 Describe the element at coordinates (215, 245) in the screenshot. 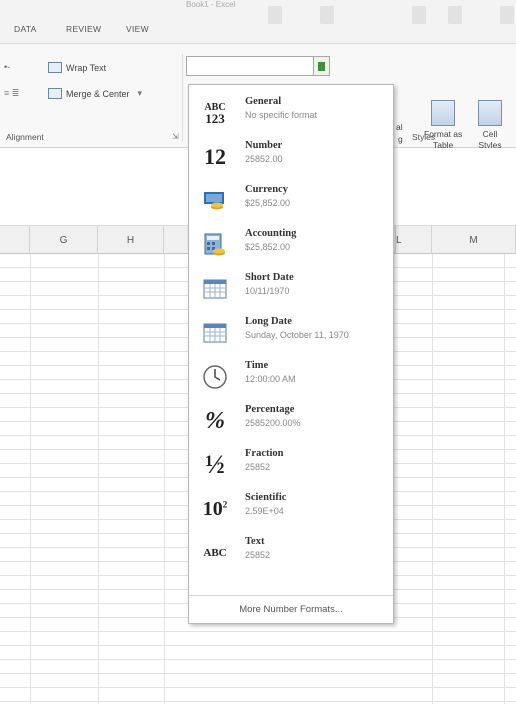

I see `accounting-icon` at that location.